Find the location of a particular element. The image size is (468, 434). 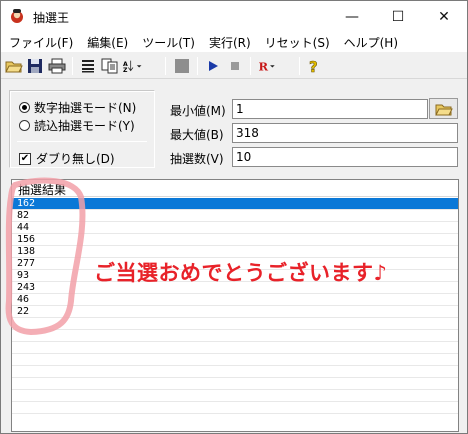

save-icon is located at coordinates (35, 66).